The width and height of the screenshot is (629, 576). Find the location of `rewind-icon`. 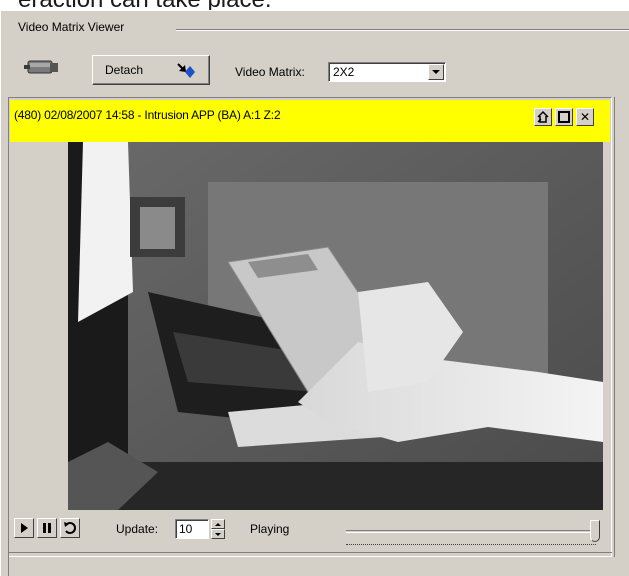

rewind-icon is located at coordinates (70, 528).